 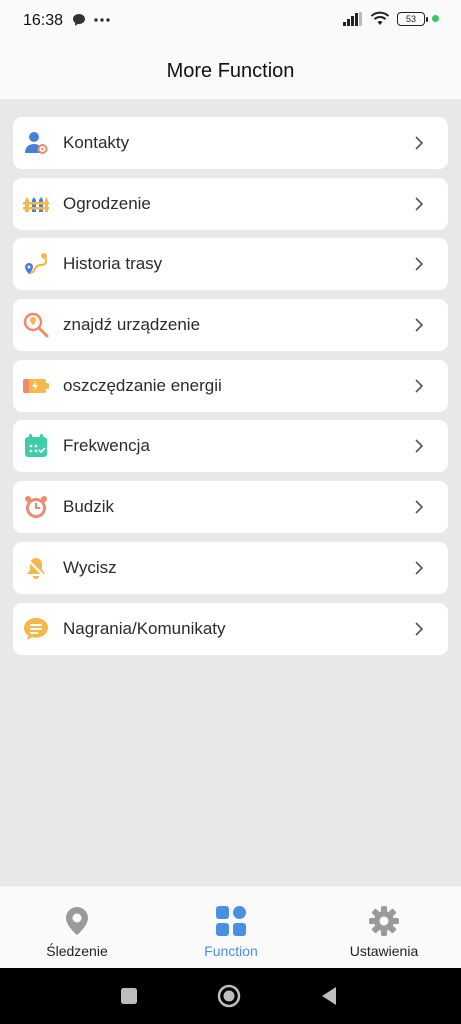 What do you see at coordinates (230, 628) in the screenshot?
I see `menu-item-nagrania-komunikaty: Nagrania/Komunikaty` at bounding box center [230, 628].